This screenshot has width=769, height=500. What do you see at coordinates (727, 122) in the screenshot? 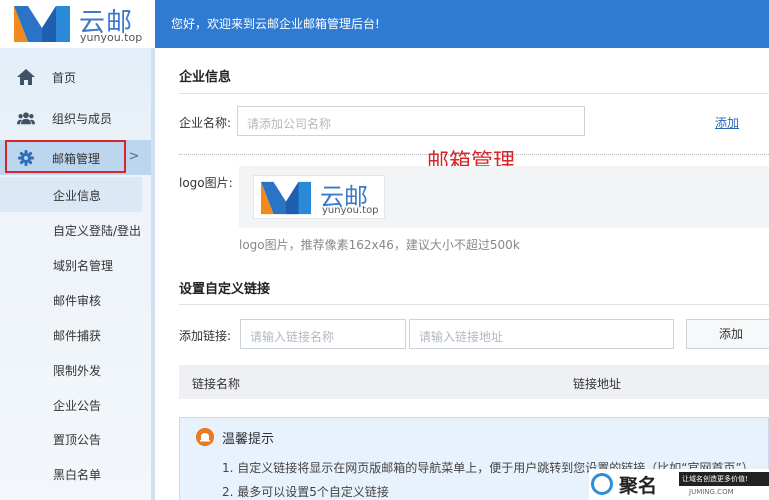
I see `add-company-name-link: 添加` at bounding box center [727, 122].